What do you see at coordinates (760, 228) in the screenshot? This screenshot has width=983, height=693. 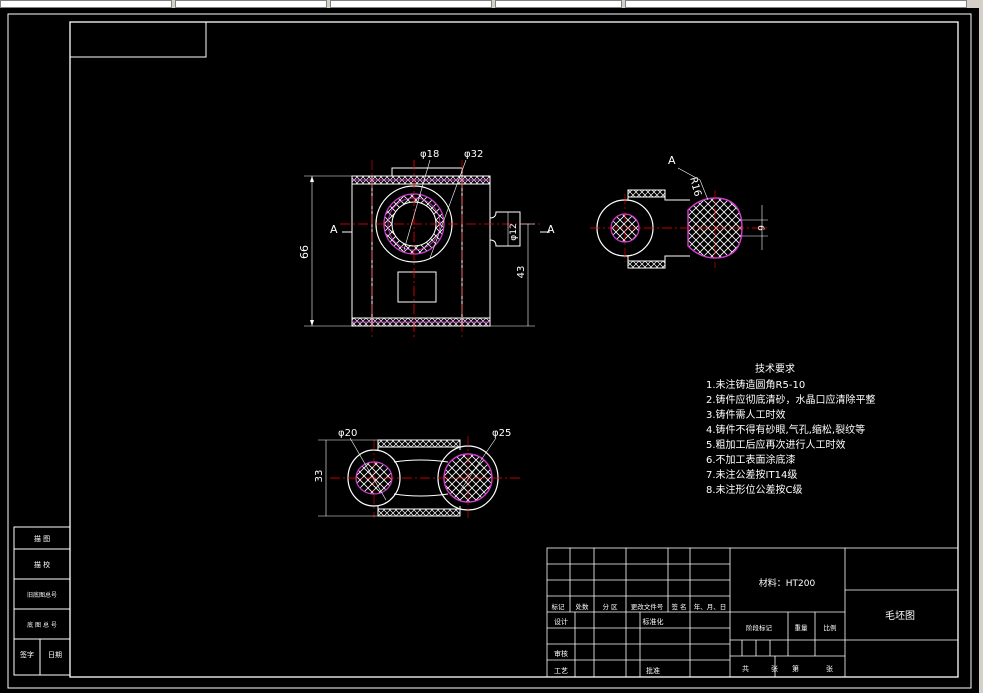 I see `dim-width: 6` at bounding box center [760, 228].